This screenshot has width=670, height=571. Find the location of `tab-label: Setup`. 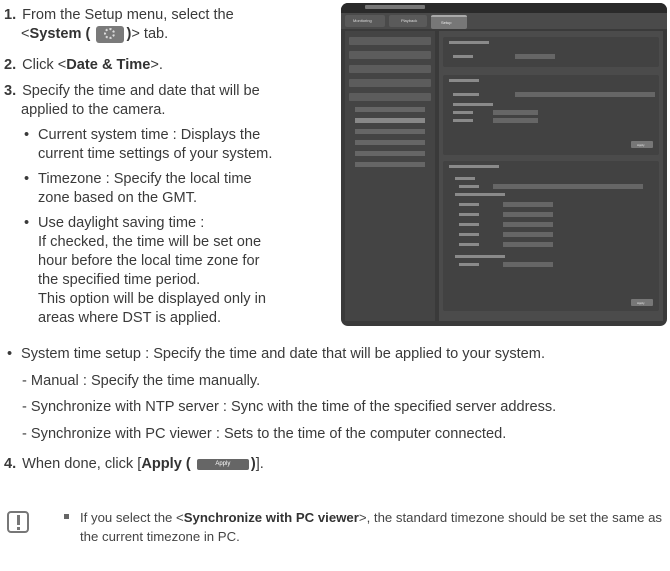

tab-label: Setup is located at coordinates (446, 22).